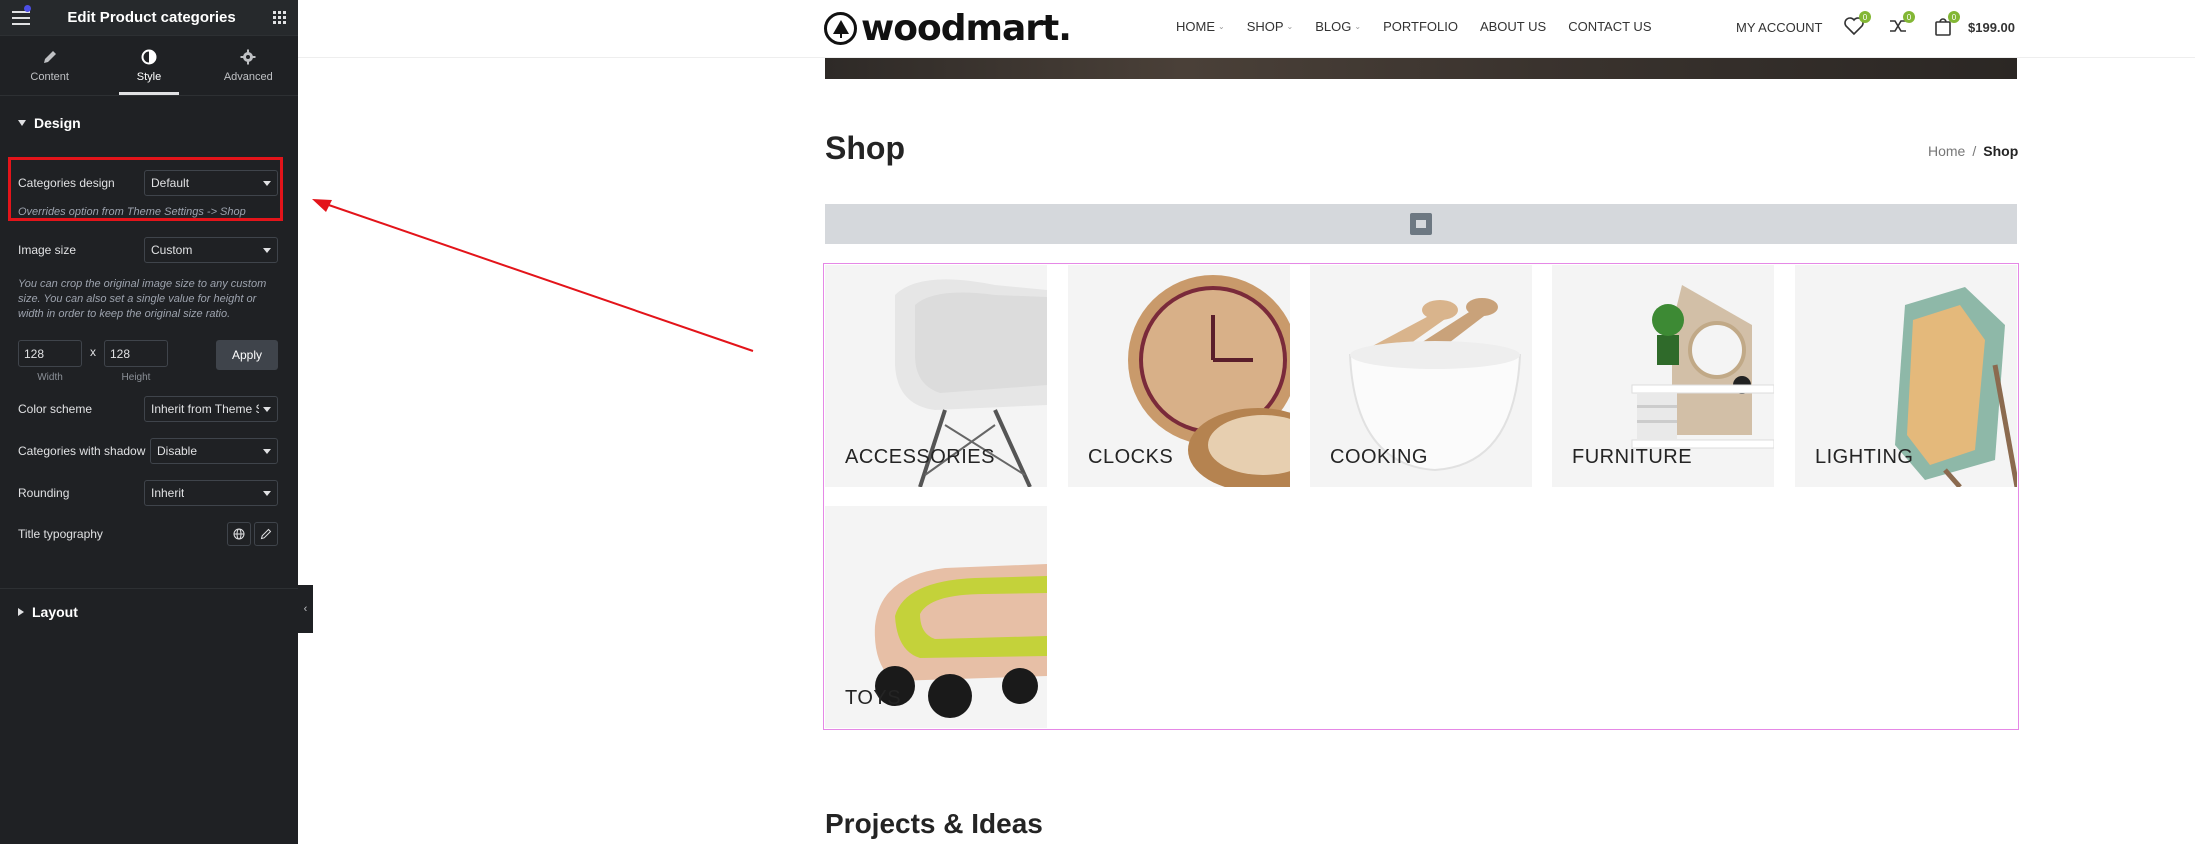  What do you see at coordinates (1179, 376) in the screenshot?
I see `category-card: CLOCKS` at bounding box center [1179, 376].